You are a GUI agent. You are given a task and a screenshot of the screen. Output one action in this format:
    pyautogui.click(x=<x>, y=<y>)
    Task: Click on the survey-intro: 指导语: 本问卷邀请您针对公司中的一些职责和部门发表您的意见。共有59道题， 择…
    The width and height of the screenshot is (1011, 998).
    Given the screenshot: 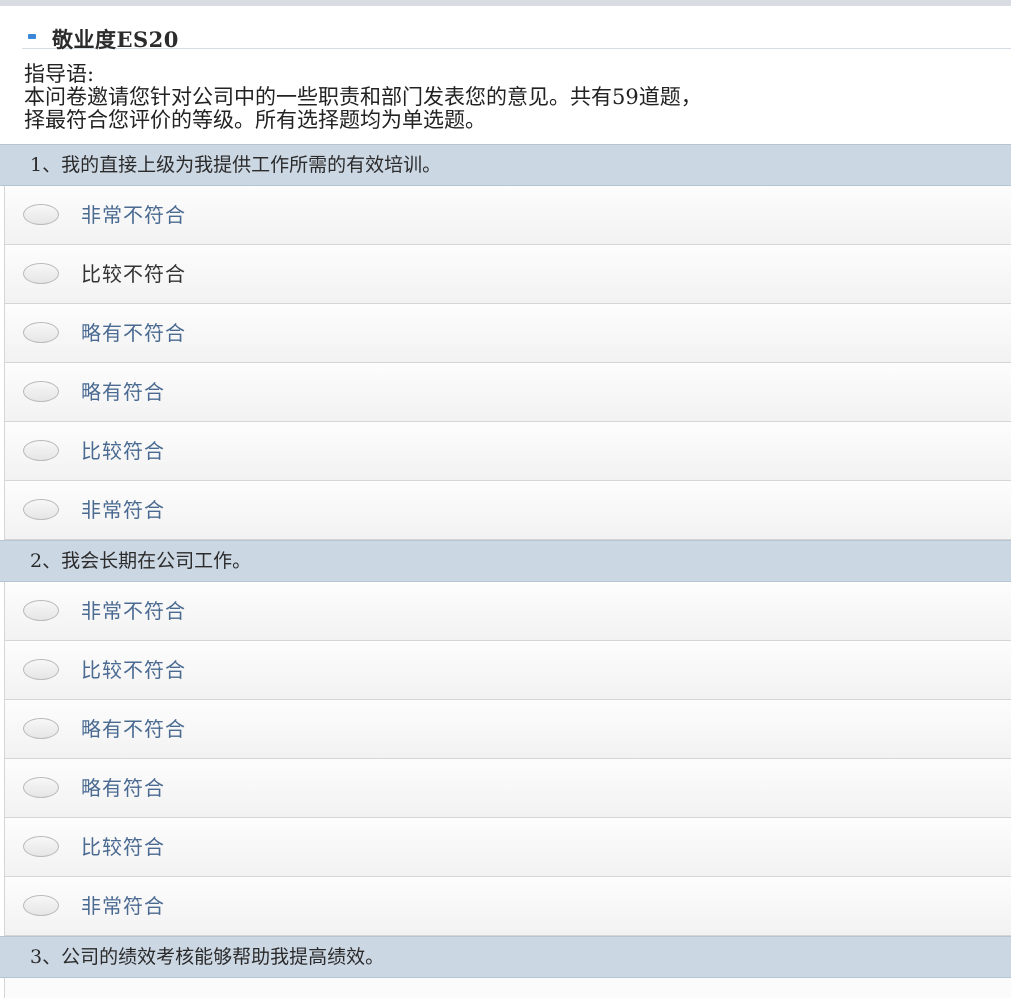 What is the action you would take?
    pyautogui.click(x=517, y=97)
    